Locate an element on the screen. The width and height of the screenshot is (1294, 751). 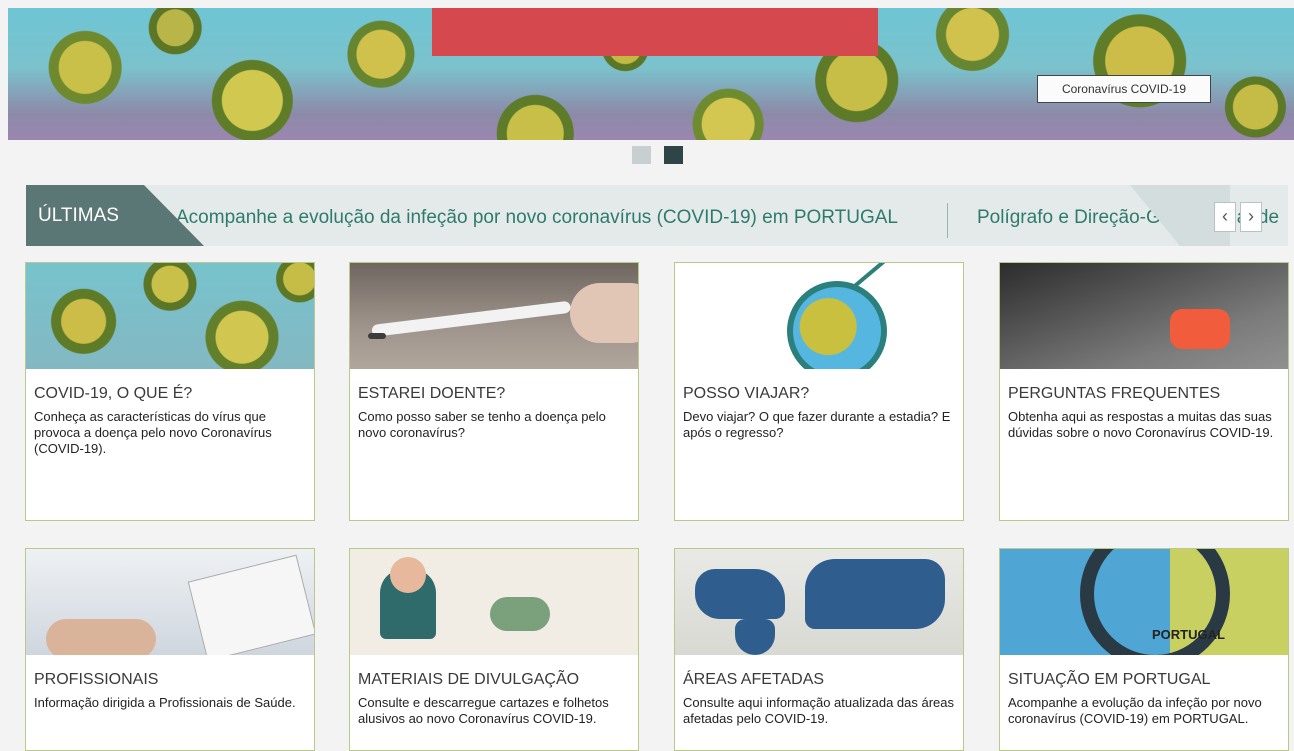
person-head is located at coordinates (408, 575).